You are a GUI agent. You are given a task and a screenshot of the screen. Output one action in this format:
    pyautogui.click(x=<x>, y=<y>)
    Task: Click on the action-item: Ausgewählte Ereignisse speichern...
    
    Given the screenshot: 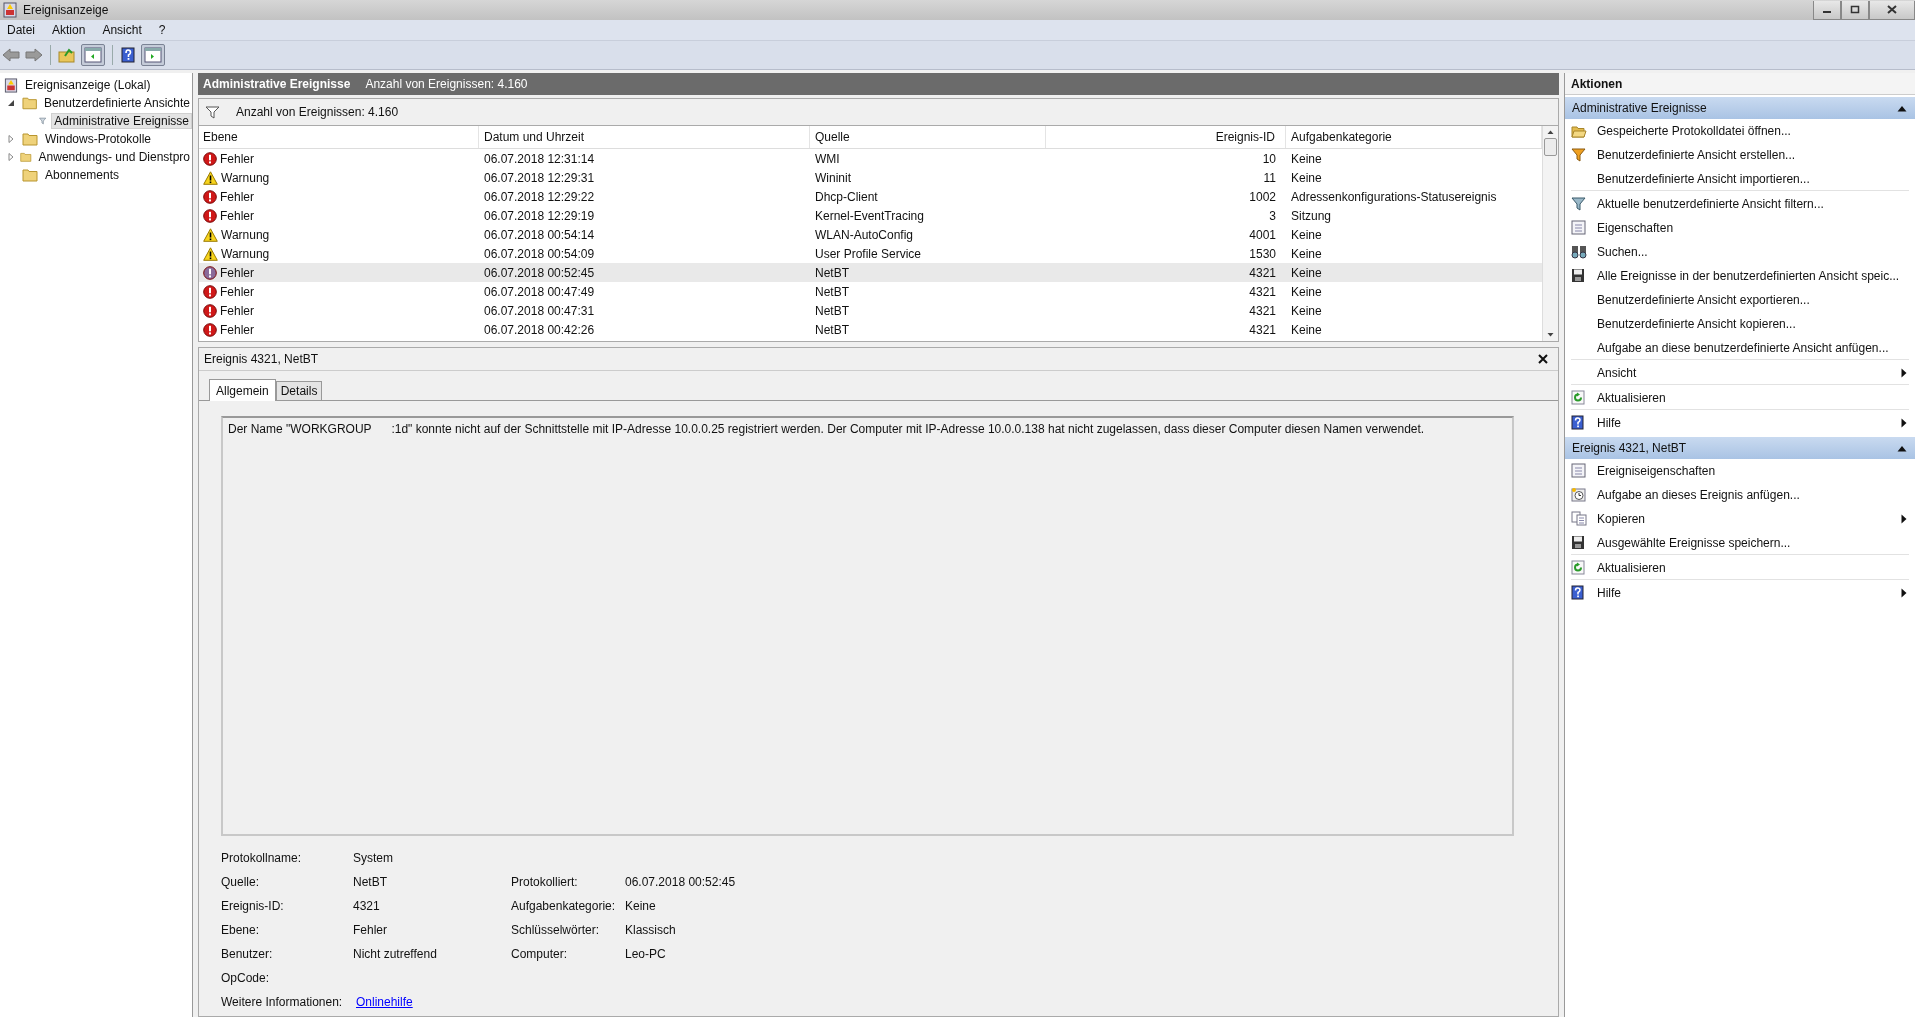 What is the action you would take?
    pyautogui.click(x=1694, y=542)
    